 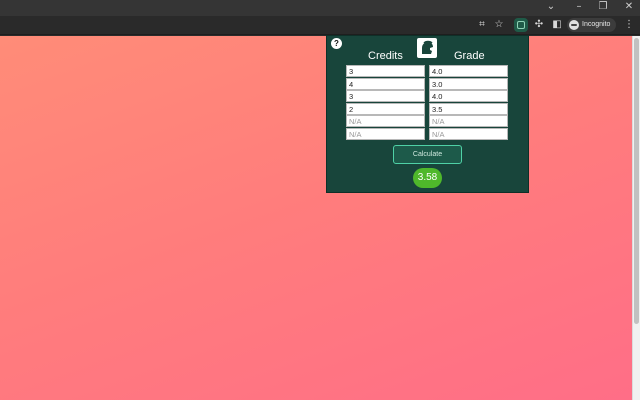 What do you see at coordinates (539, 25) in the screenshot?
I see `puzzle-icon: ✣` at bounding box center [539, 25].